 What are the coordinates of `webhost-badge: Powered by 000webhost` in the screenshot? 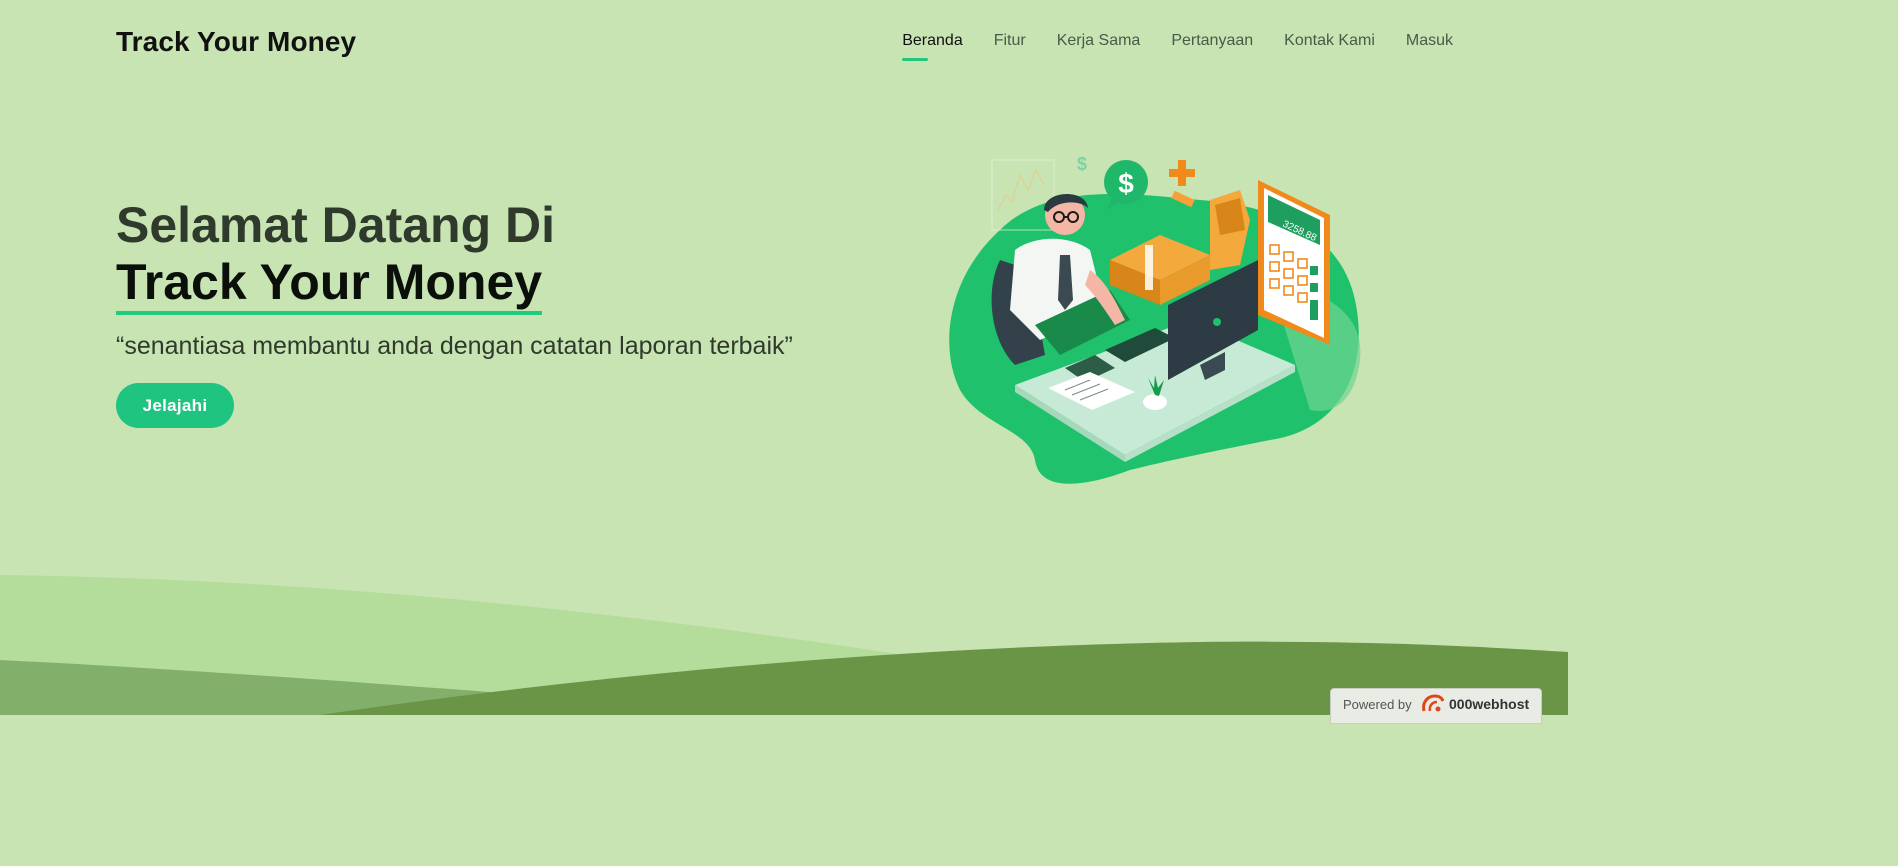 It's located at (1436, 706).